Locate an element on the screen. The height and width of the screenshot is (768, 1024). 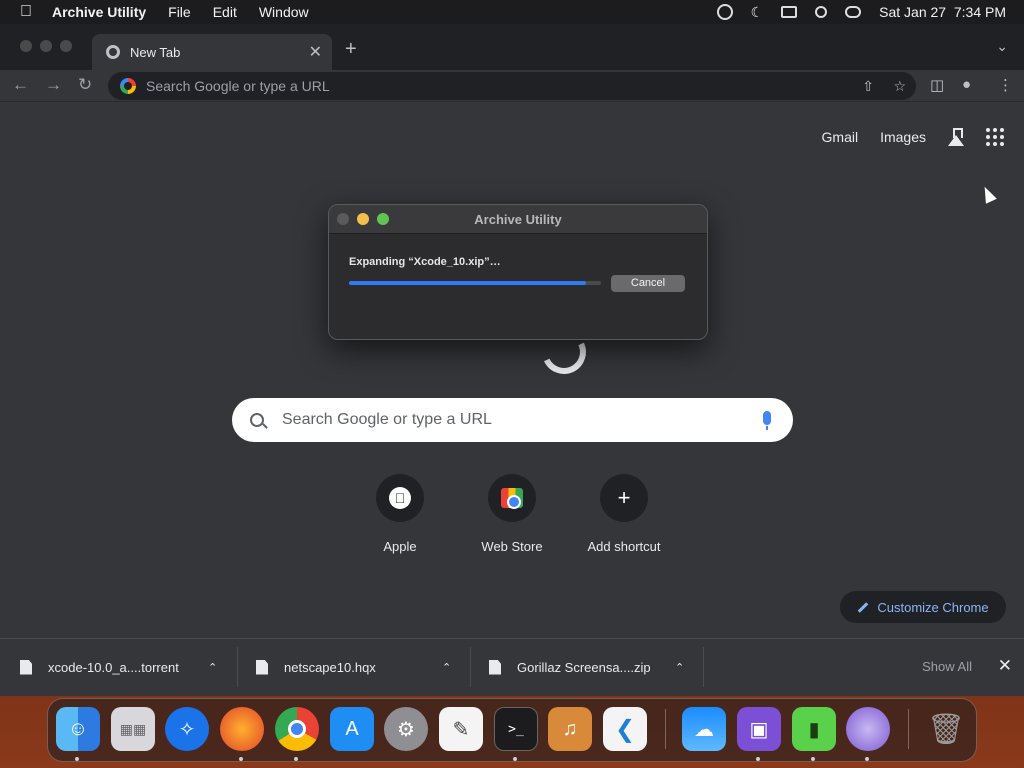
ntp-header: Gmail Images is located at coordinates (913, 137).